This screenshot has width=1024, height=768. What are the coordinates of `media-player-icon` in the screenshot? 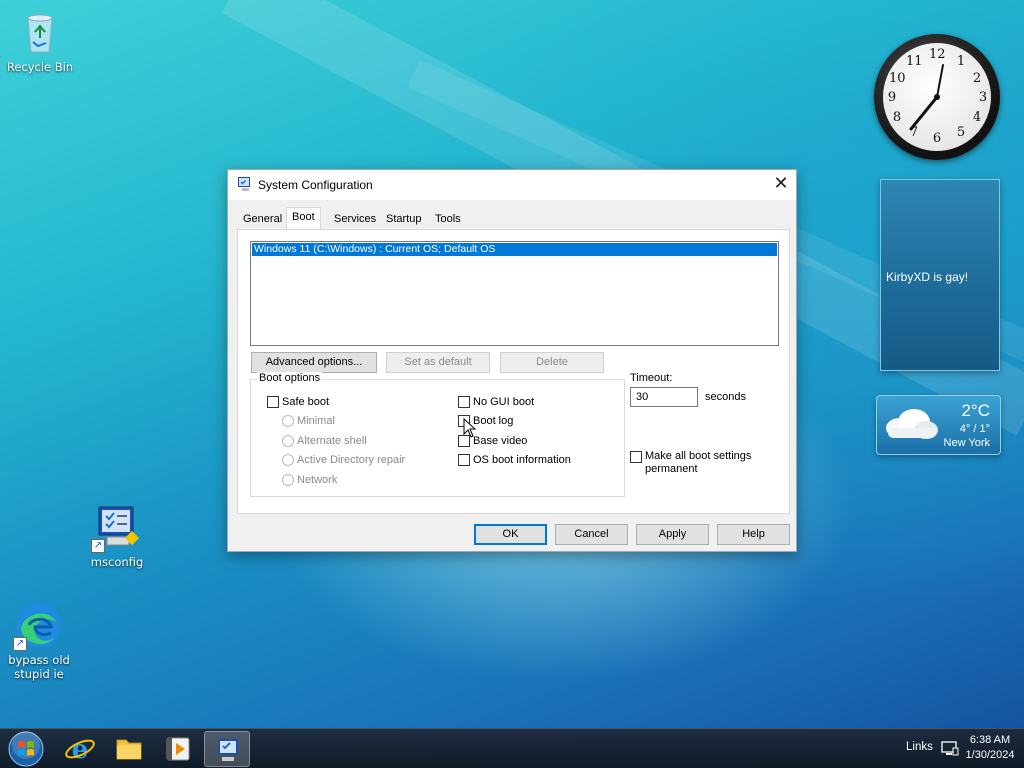 It's located at (178, 749).